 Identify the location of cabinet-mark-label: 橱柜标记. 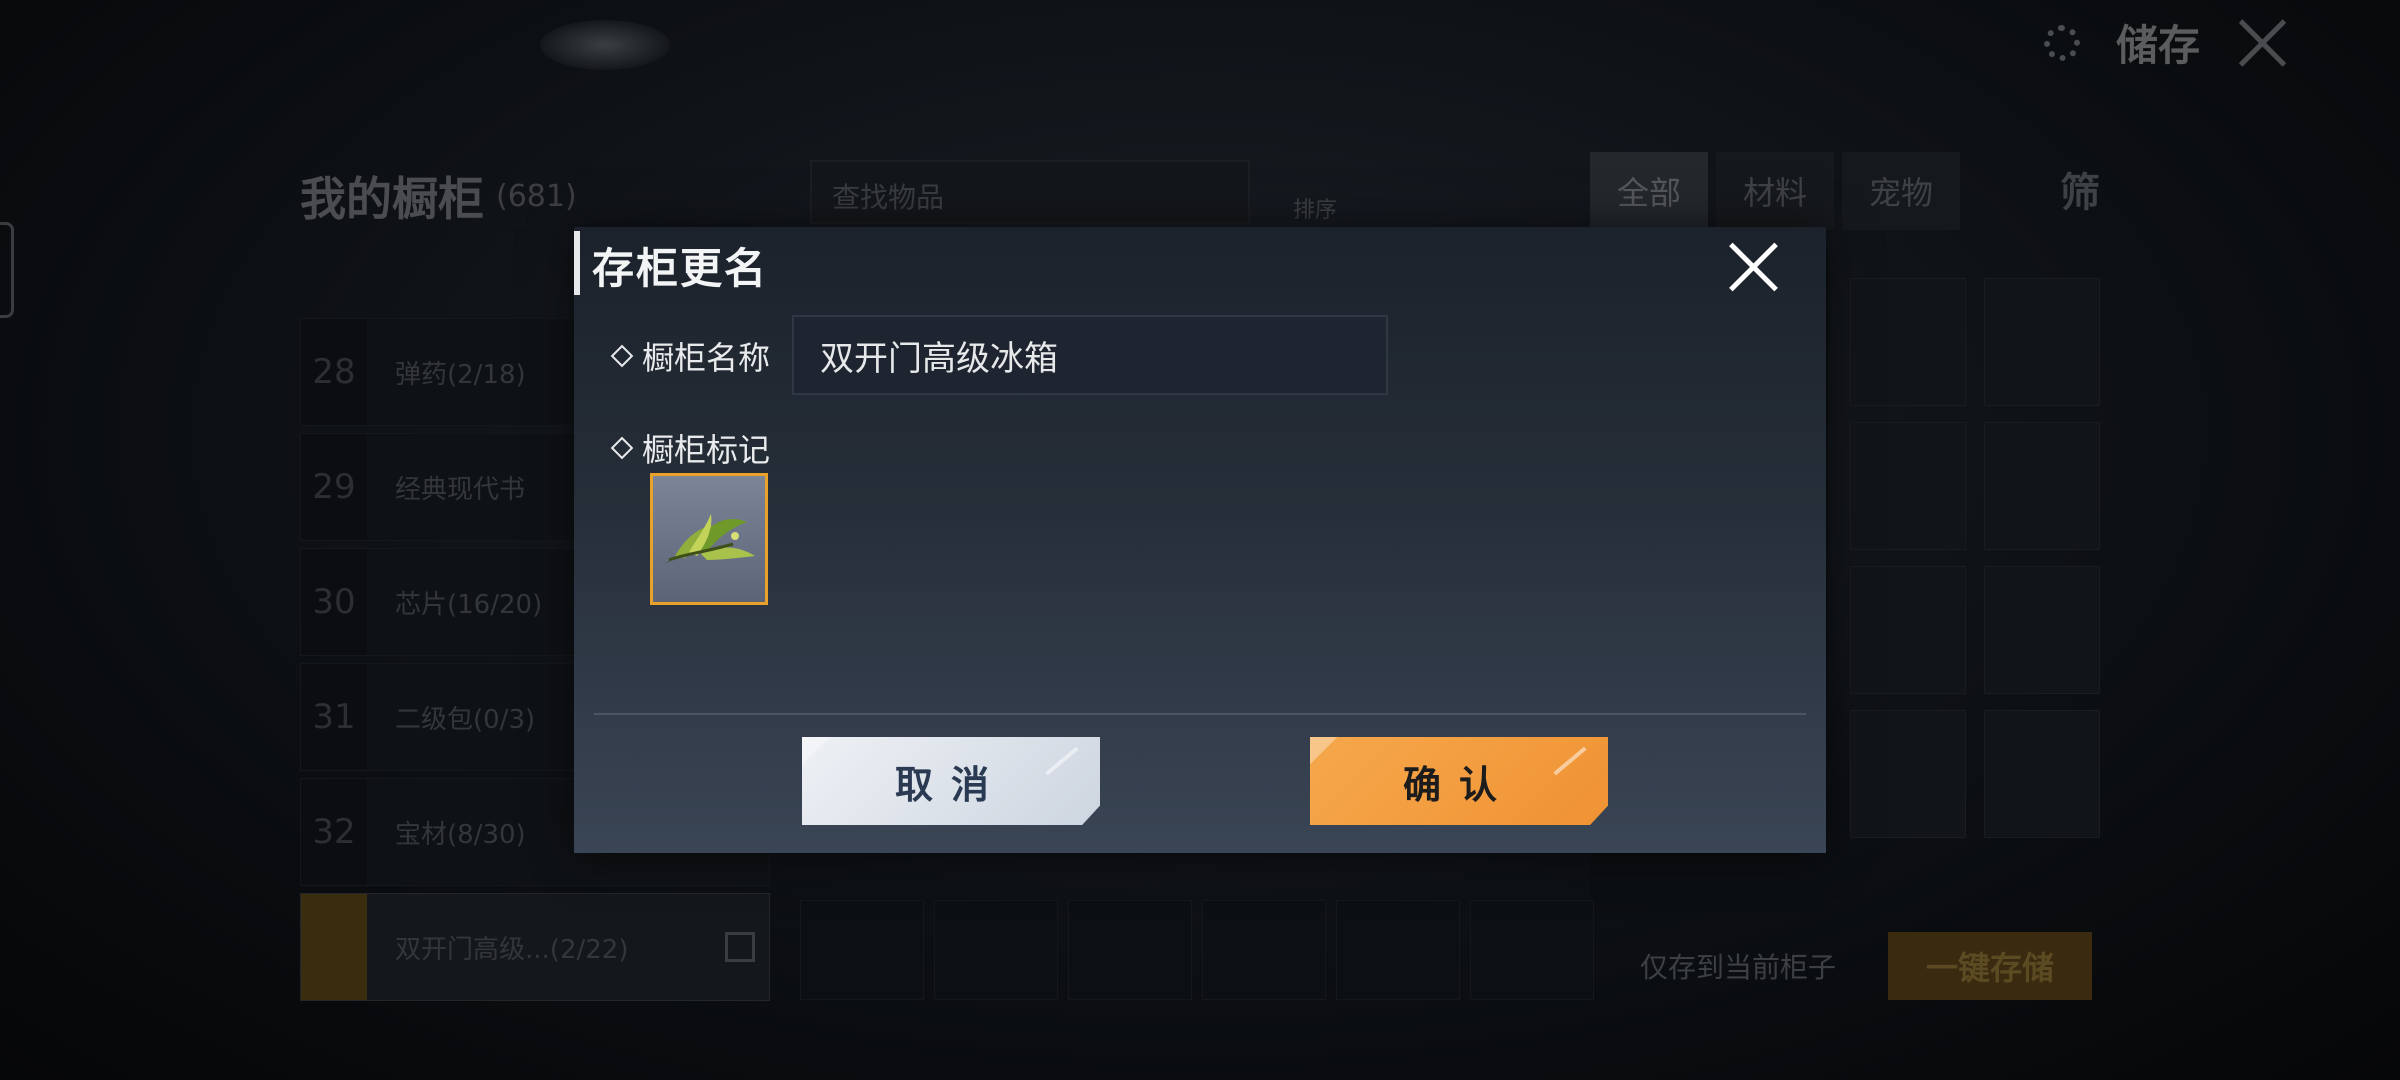
(690, 448).